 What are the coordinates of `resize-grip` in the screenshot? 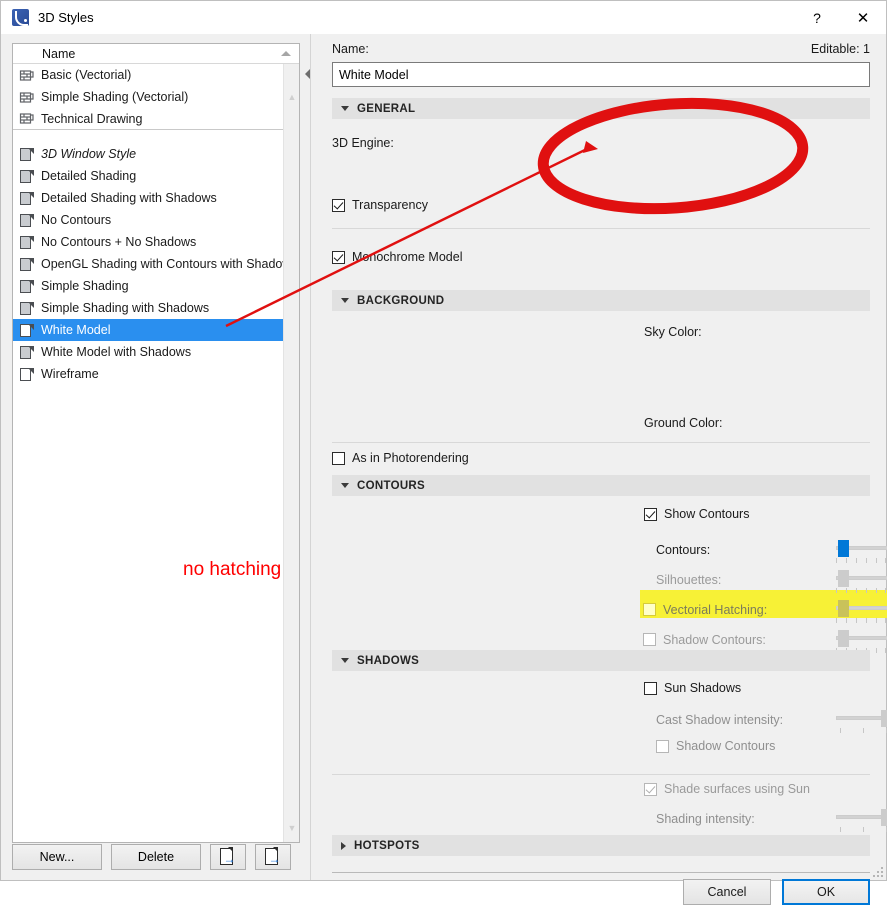 It's located at (878, 872).